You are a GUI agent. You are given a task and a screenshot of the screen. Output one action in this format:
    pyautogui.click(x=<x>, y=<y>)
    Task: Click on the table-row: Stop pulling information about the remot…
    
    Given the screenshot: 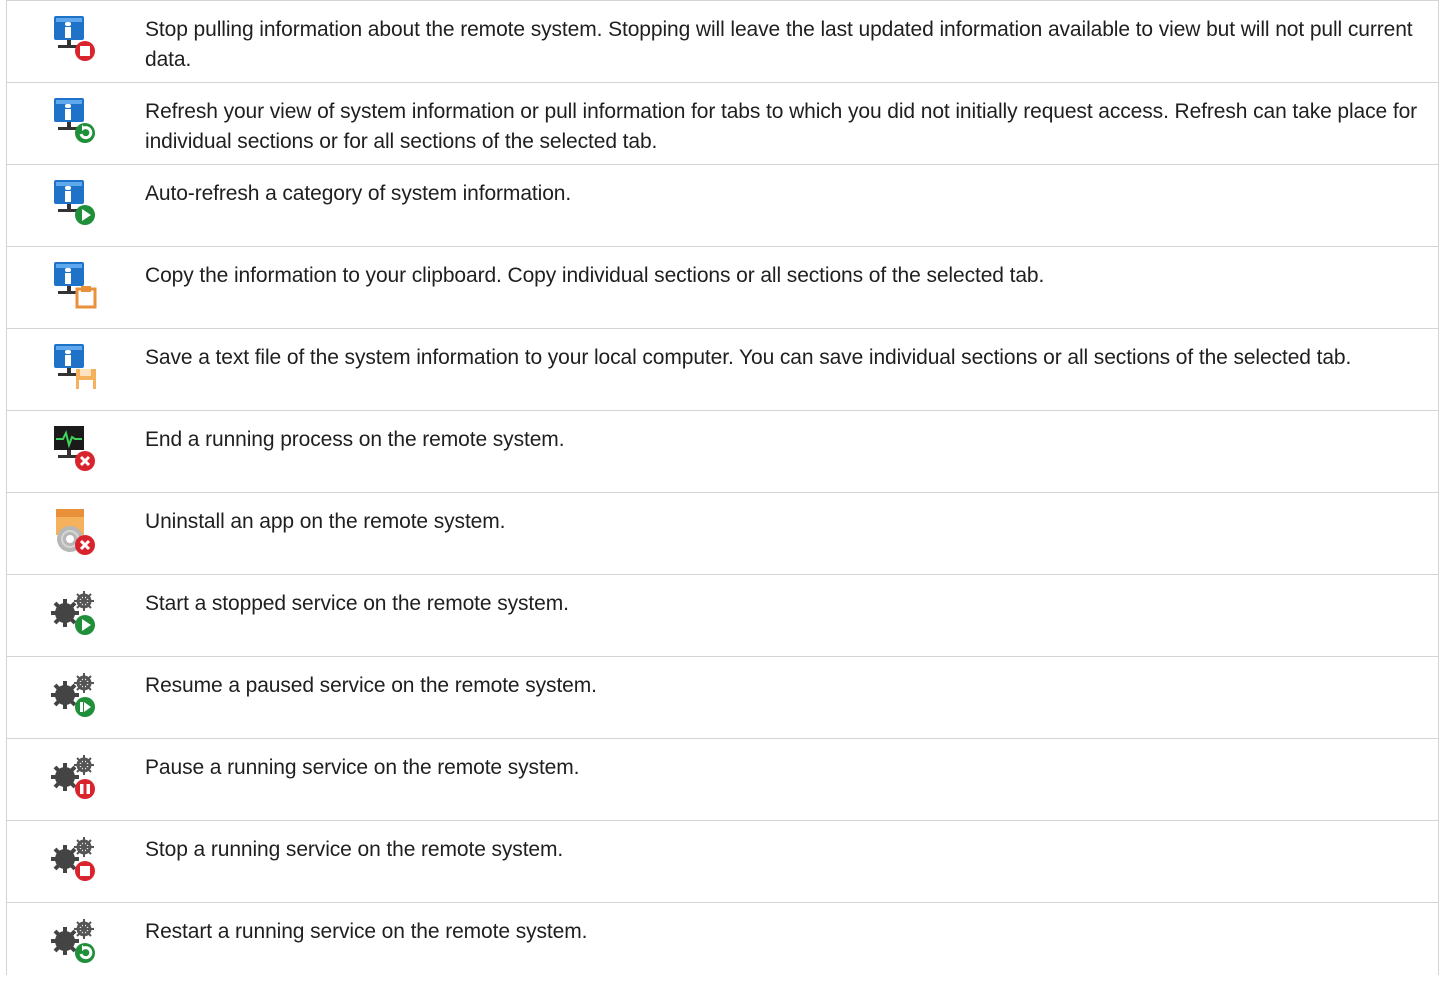 What is the action you would take?
    pyautogui.click(x=722, y=42)
    